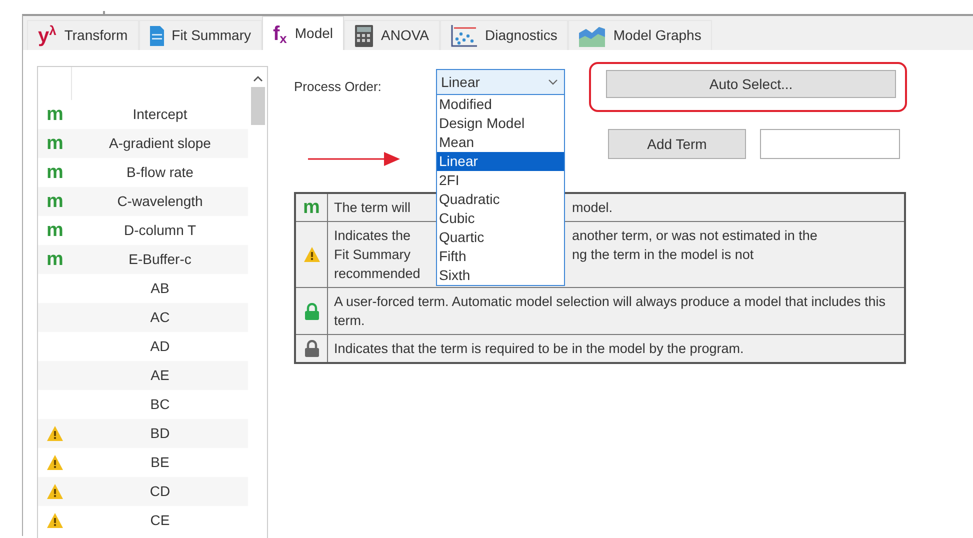 This screenshot has height=538, width=973. I want to click on term-label: C-wavelength, so click(160, 201).